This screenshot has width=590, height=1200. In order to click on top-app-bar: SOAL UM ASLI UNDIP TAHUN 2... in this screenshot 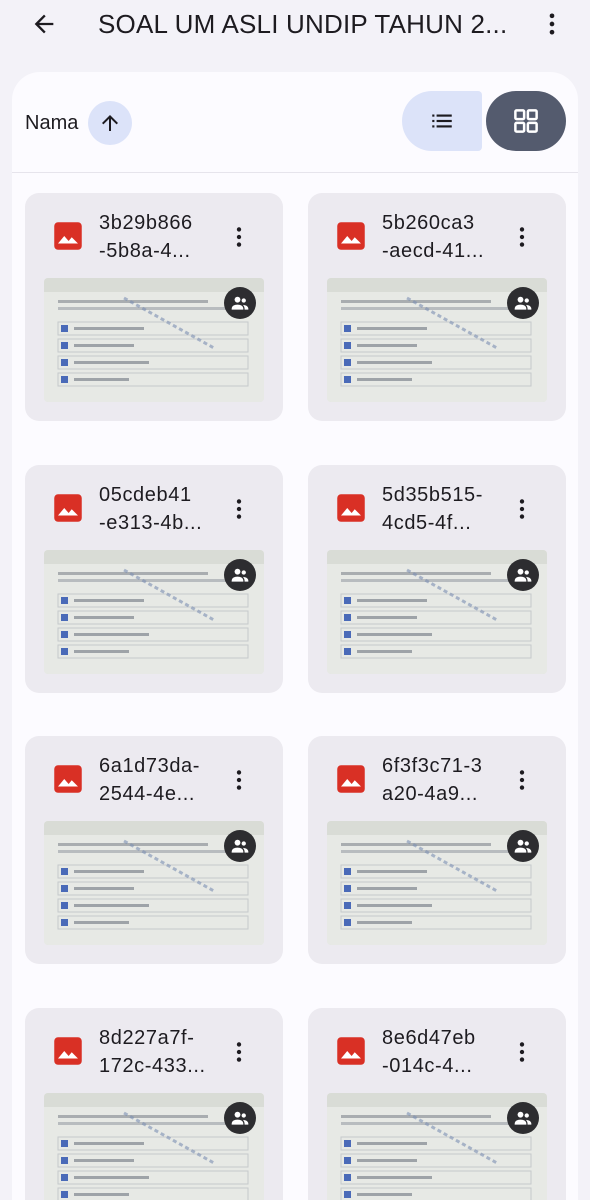, I will do `click(295, 24)`.